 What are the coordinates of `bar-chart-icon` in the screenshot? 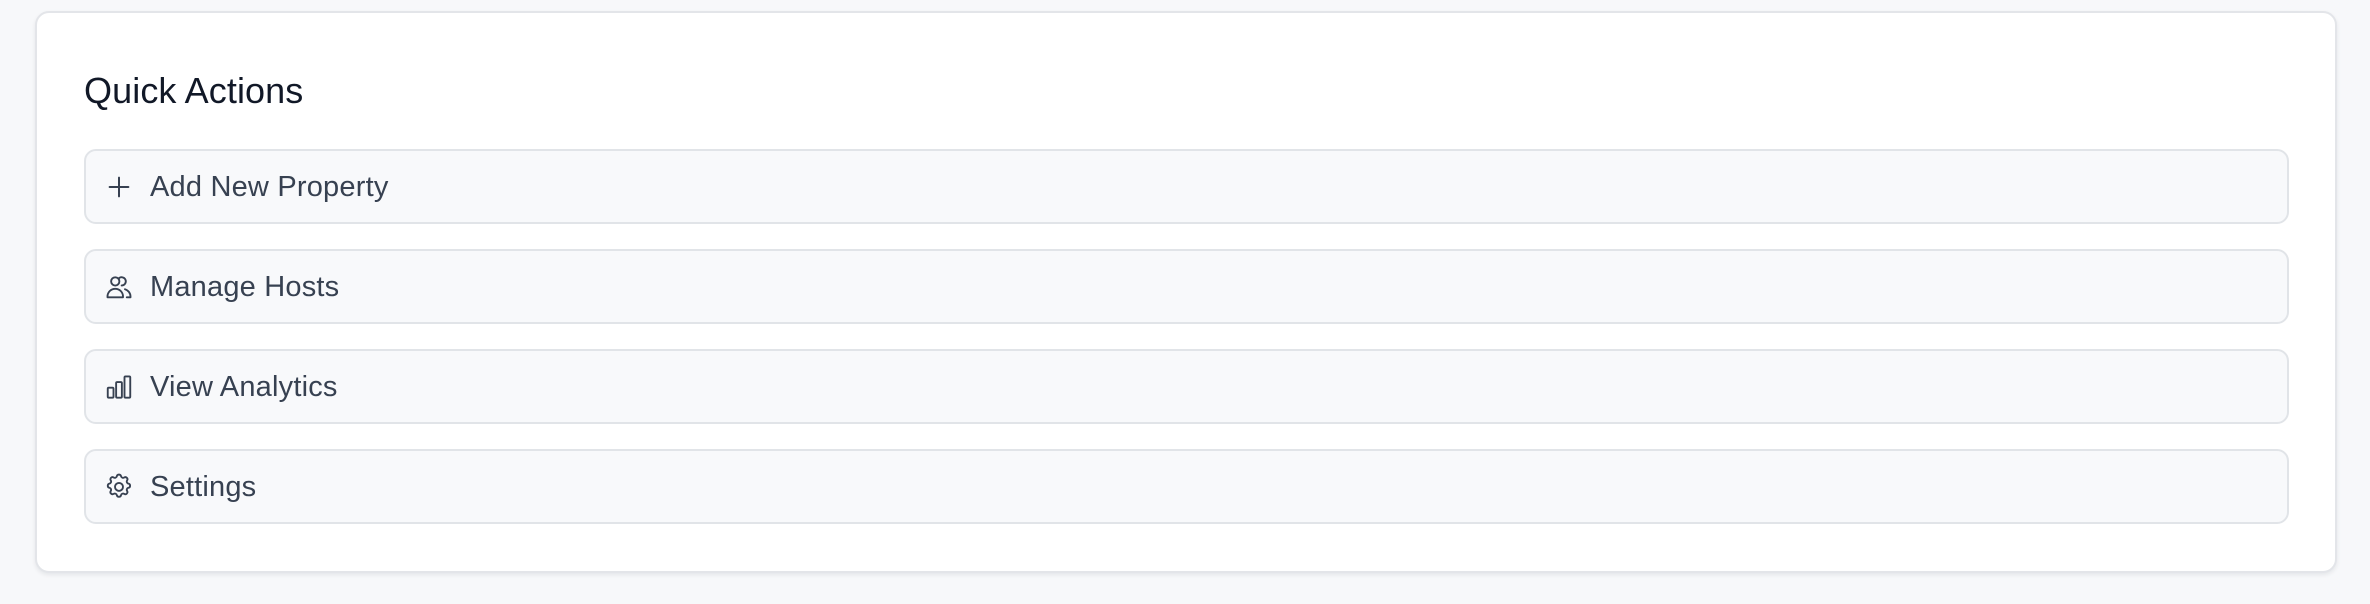 It's located at (119, 387).